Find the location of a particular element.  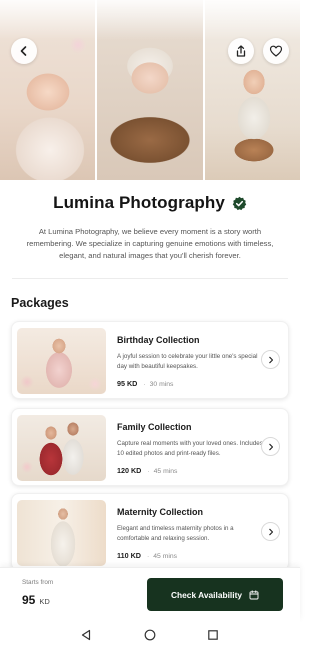

chevron-left-icon is located at coordinates (23, 51).